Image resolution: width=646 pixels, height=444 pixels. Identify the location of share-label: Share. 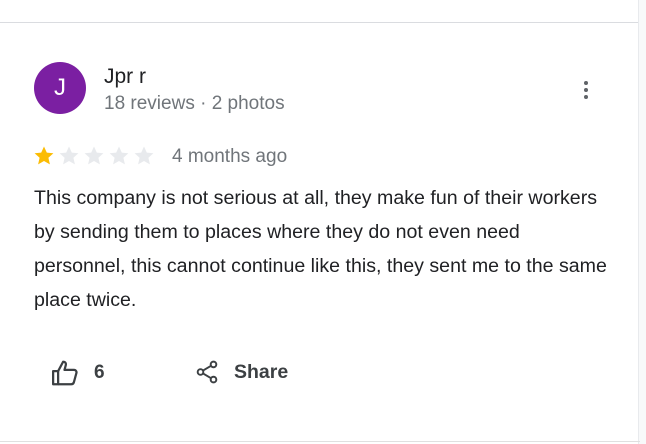
(261, 371).